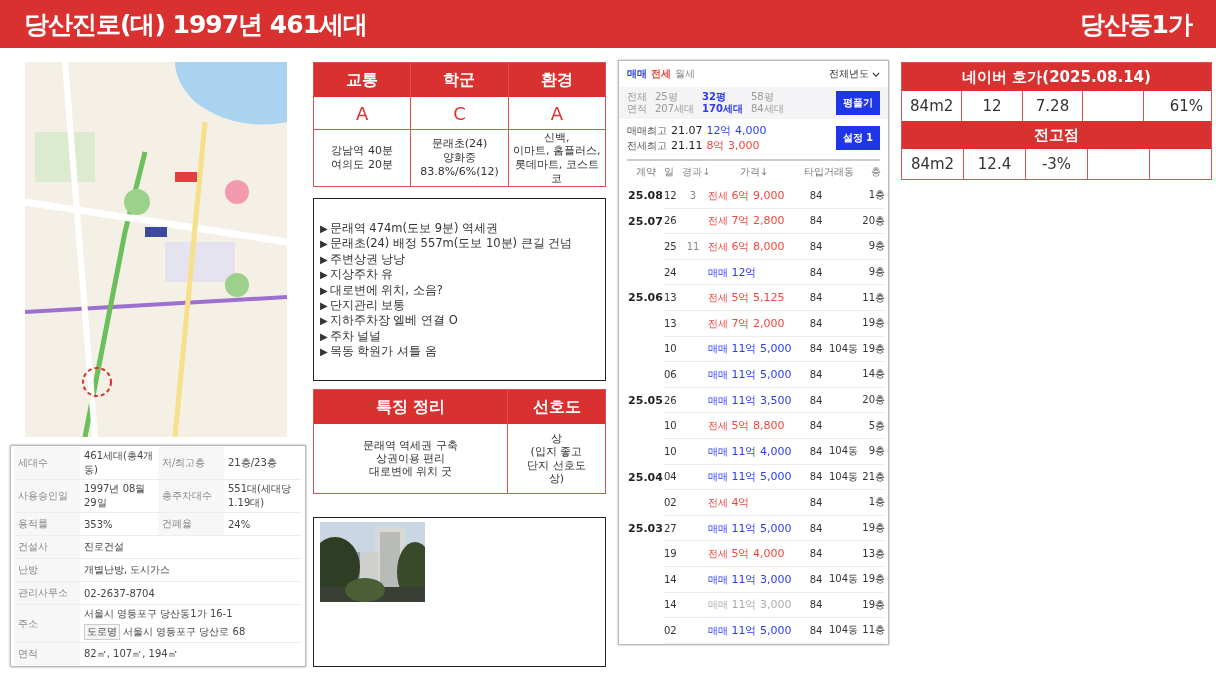 The image size is (1216, 684). I want to click on info-label: 면적, so click(47, 654).